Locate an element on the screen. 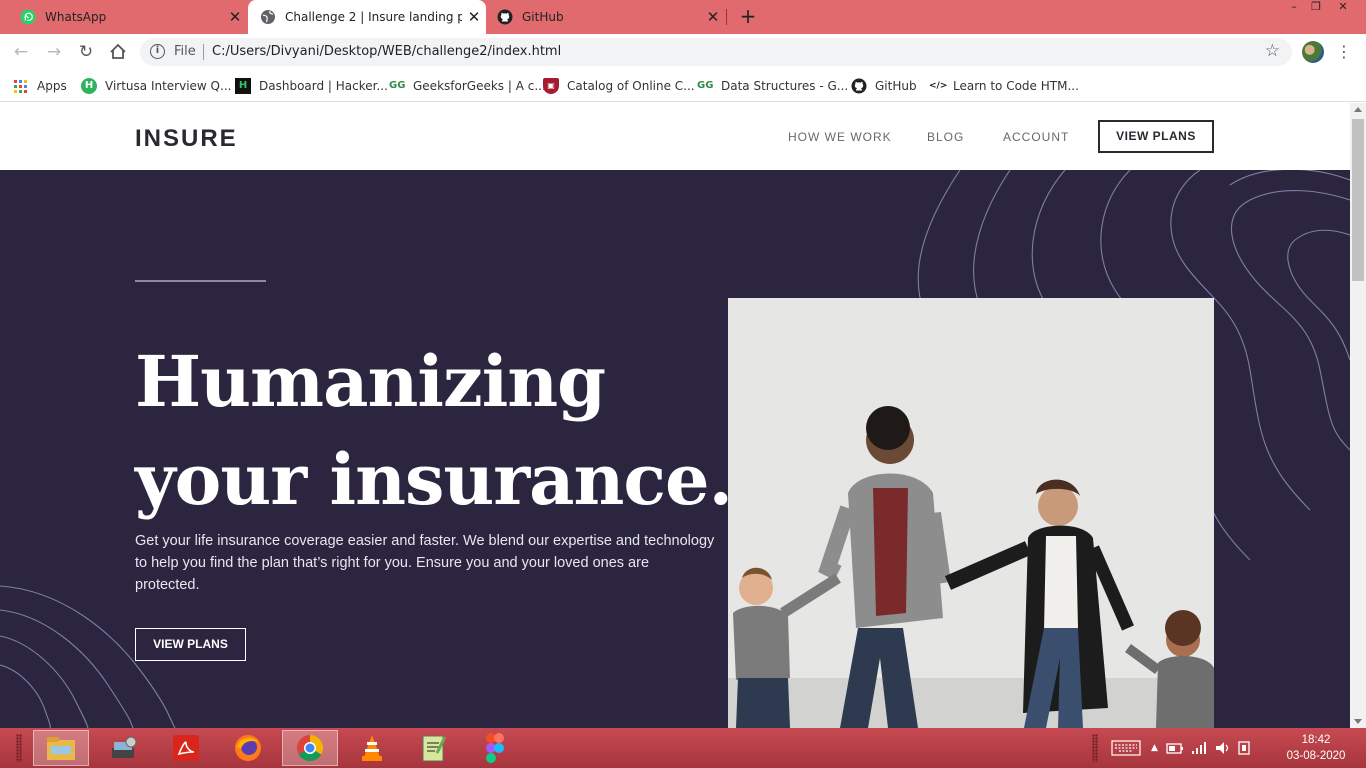 Image resolution: width=1366 pixels, height=768 pixels. reload-icon: ↻ is located at coordinates (86, 52).